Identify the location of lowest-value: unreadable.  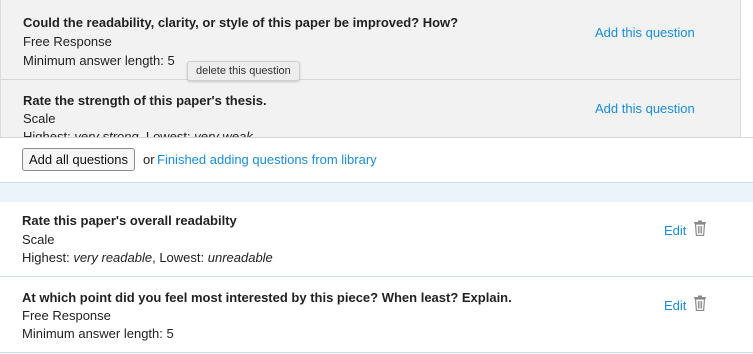
(240, 257).